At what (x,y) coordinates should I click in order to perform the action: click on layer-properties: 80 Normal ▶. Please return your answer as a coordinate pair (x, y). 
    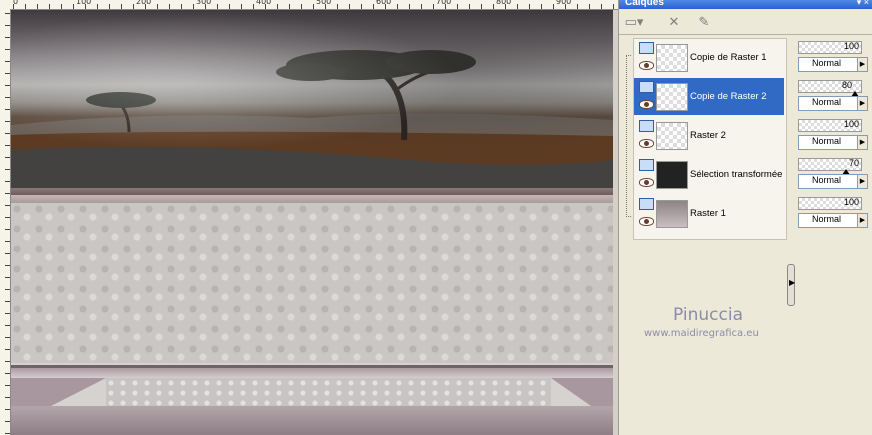
    Looking at the image, I should click on (832, 95).